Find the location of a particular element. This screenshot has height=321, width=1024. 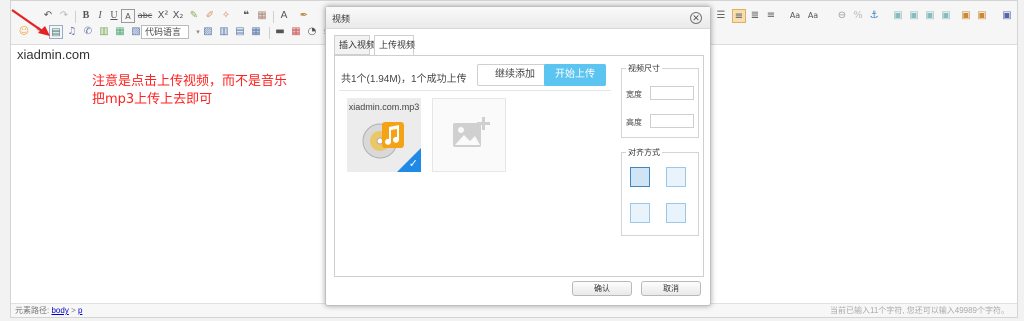

height-label: 高度 is located at coordinates (634, 122).